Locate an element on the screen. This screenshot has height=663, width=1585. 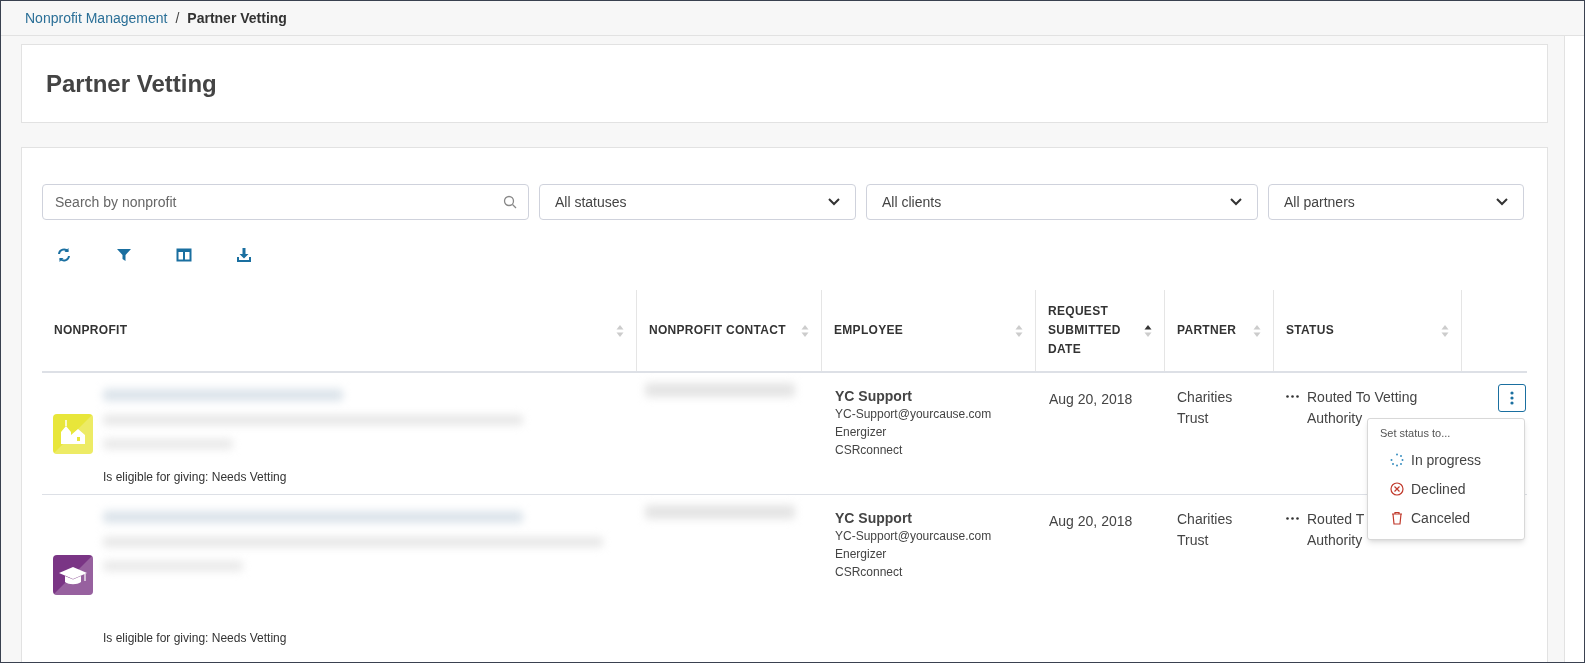
spinner-icon is located at coordinates (1397, 460).